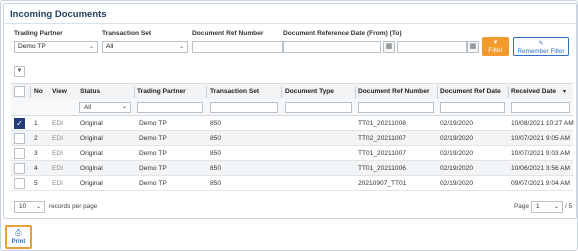 This screenshot has height=251, width=578. What do you see at coordinates (59, 92) in the screenshot?
I see `col-view: View` at bounding box center [59, 92].